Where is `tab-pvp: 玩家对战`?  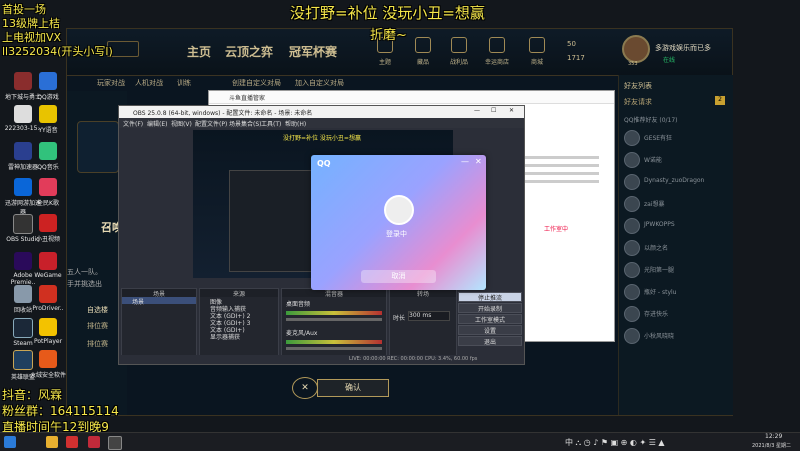
tab-pvp: 玩家对战 is located at coordinates (111, 83).